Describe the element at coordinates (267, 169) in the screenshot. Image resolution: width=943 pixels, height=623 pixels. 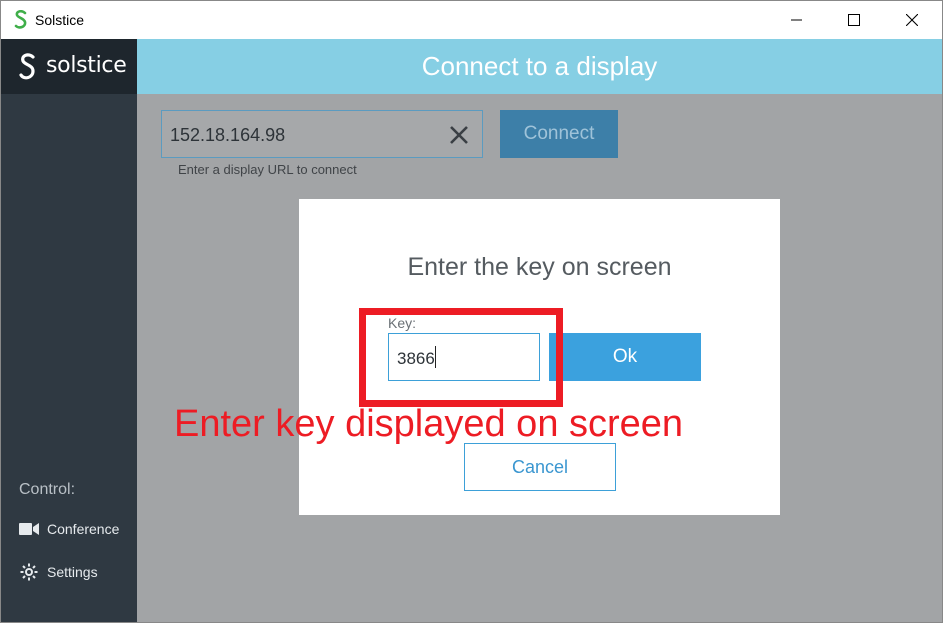
I see `url-hint: Enter a display URL to connect` at that location.